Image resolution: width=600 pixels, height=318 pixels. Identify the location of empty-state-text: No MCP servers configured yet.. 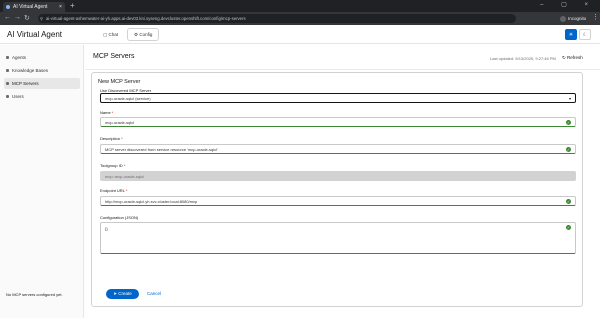
(34, 294).